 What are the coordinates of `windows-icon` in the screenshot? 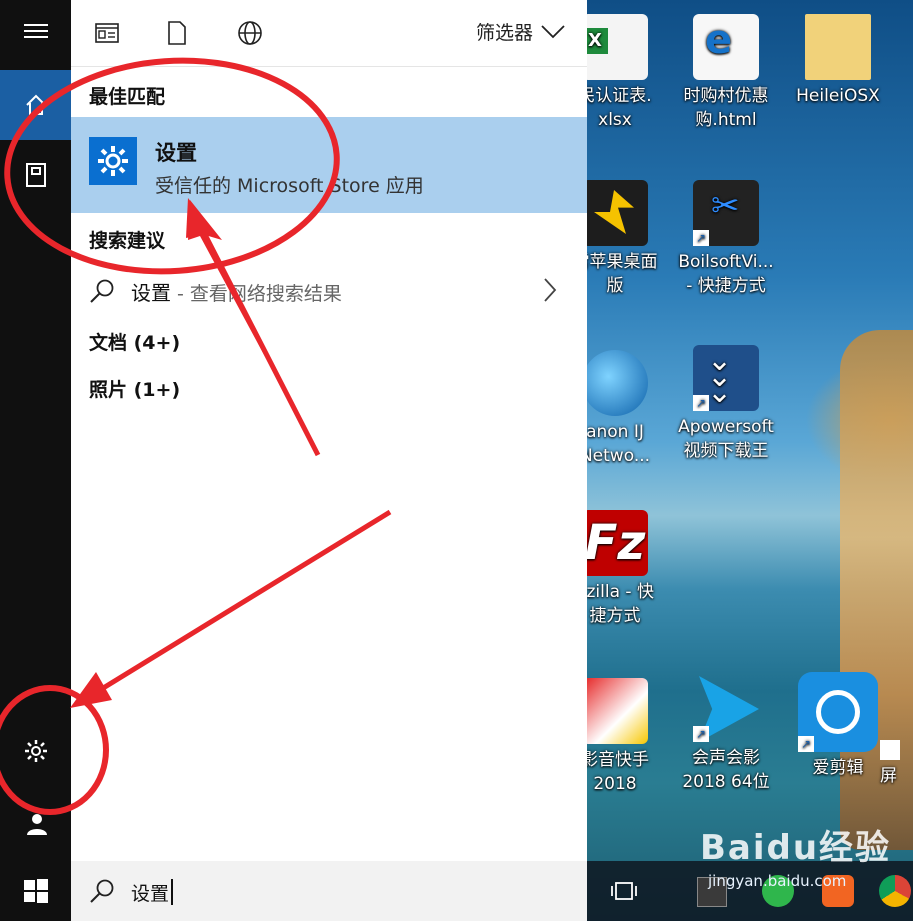 It's located at (35, 891).